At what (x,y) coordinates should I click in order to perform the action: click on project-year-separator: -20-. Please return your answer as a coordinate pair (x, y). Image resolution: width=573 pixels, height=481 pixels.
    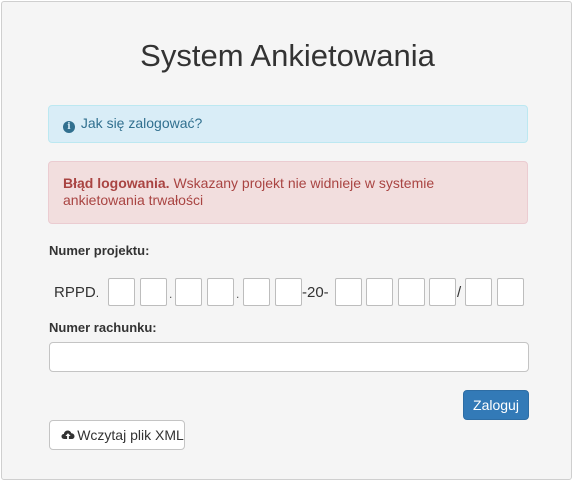
    Looking at the image, I should click on (315, 292).